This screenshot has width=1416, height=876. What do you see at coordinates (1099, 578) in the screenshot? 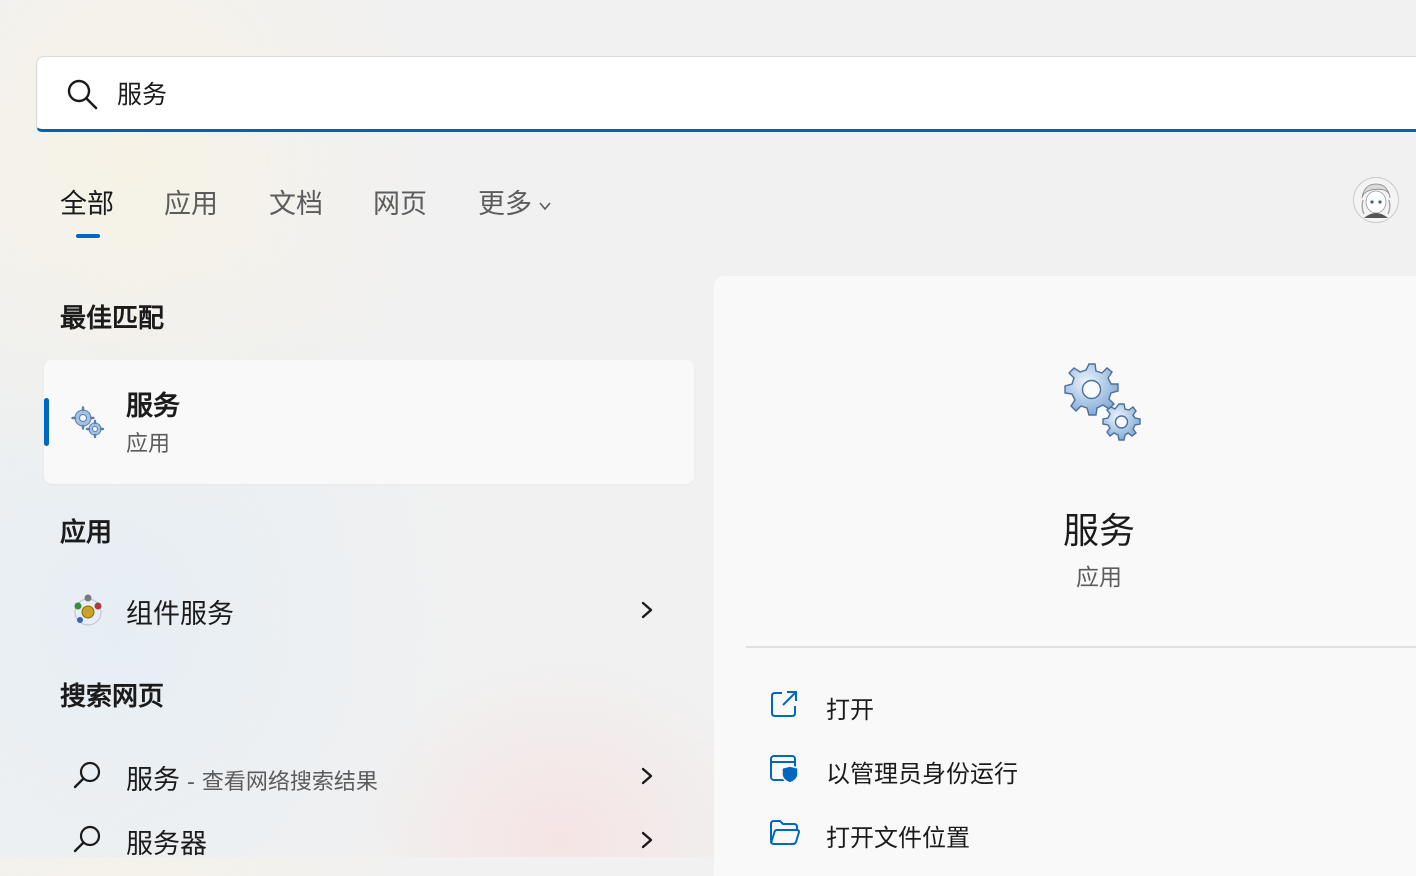
I see `detail-subtitle: 应用` at bounding box center [1099, 578].